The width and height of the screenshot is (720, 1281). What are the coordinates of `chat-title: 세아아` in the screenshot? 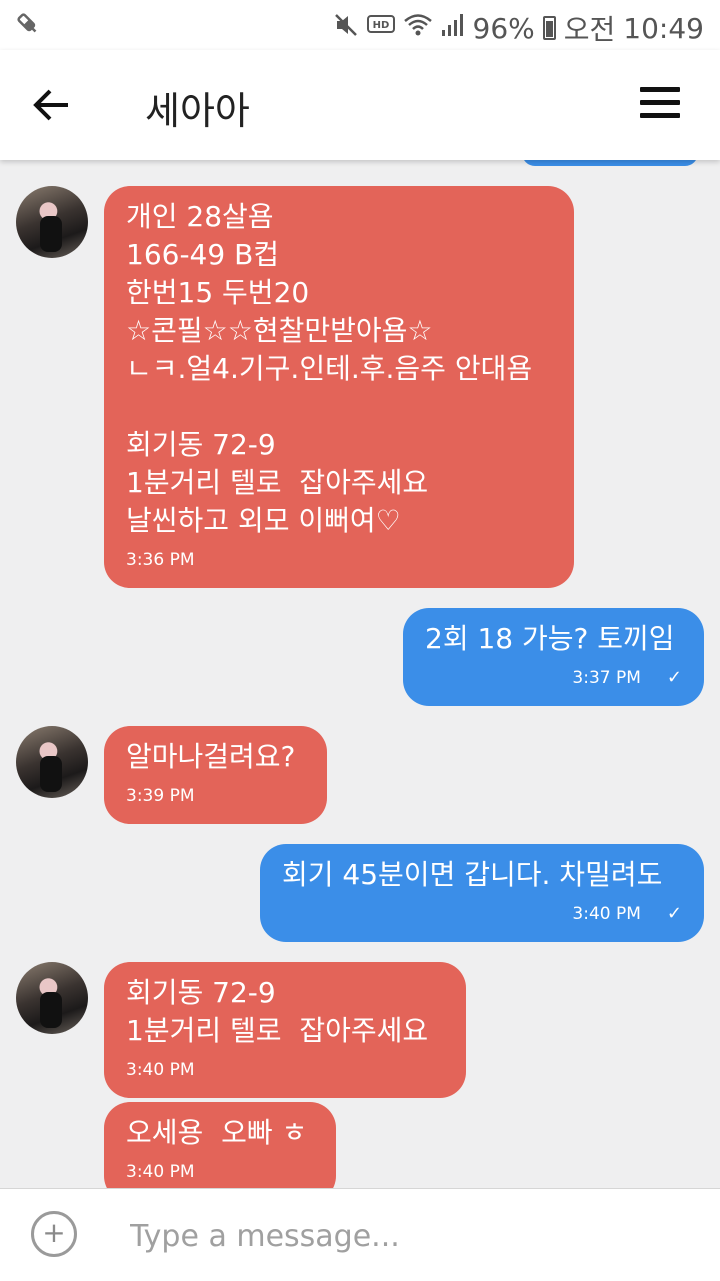 It's located at (197, 111).